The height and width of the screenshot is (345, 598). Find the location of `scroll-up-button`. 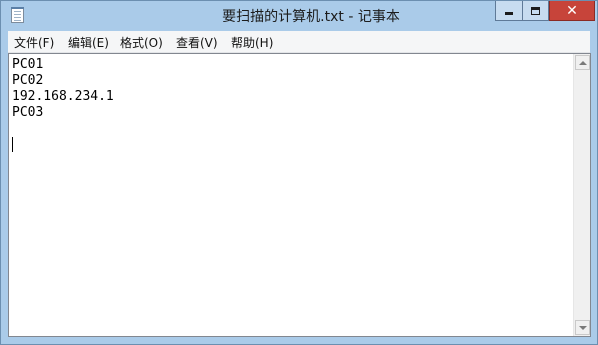

scroll-up-button is located at coordinates (582, 62).